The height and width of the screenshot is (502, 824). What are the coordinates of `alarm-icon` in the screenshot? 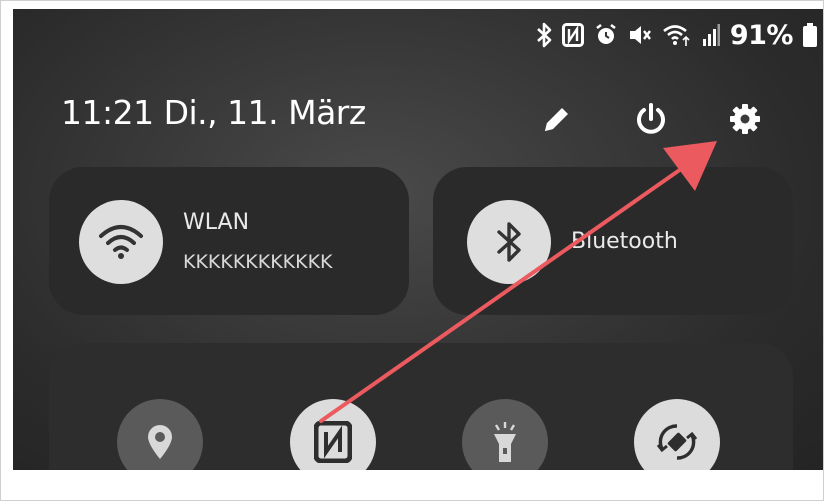 It's located at (606, 35).